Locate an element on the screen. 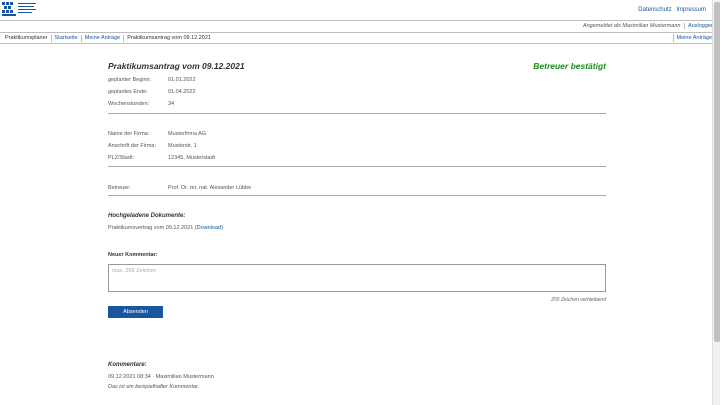 The width and height of the screenshot is (720, 405). breadcrumb-current: Praktikumsantrag vom 09.12.2021 is located at coordinates (169, 38).